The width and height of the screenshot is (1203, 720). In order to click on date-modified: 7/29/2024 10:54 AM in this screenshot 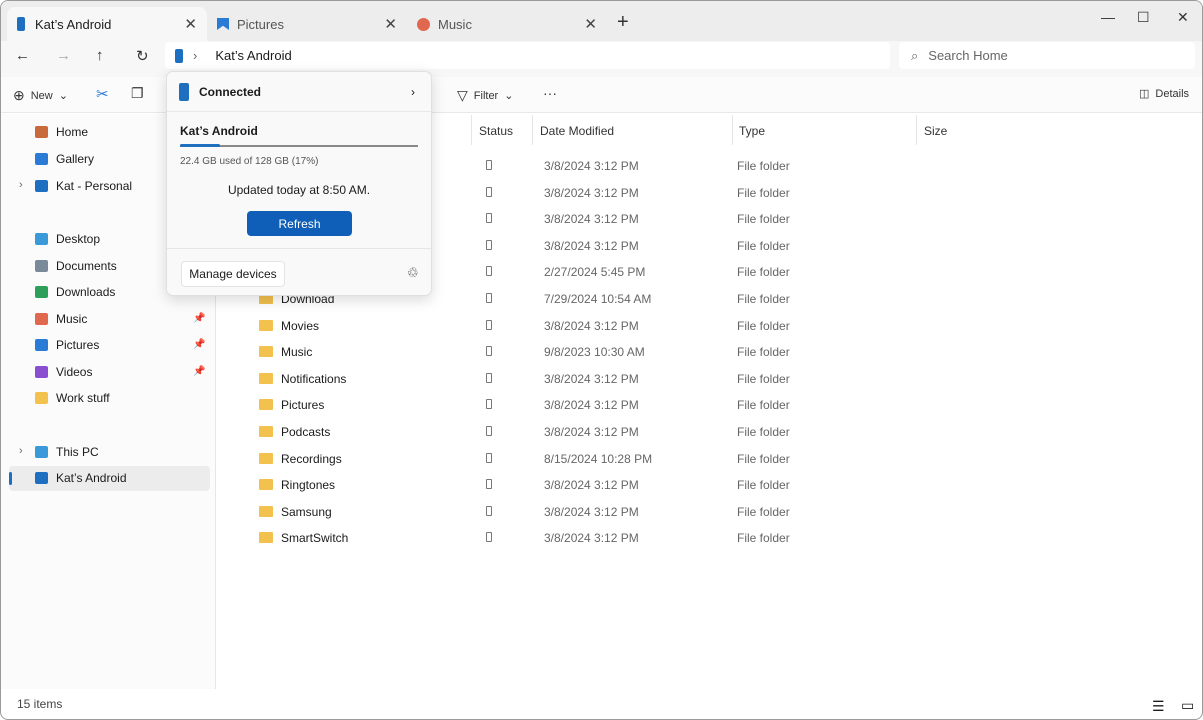, I will do `click(598, 299)`.